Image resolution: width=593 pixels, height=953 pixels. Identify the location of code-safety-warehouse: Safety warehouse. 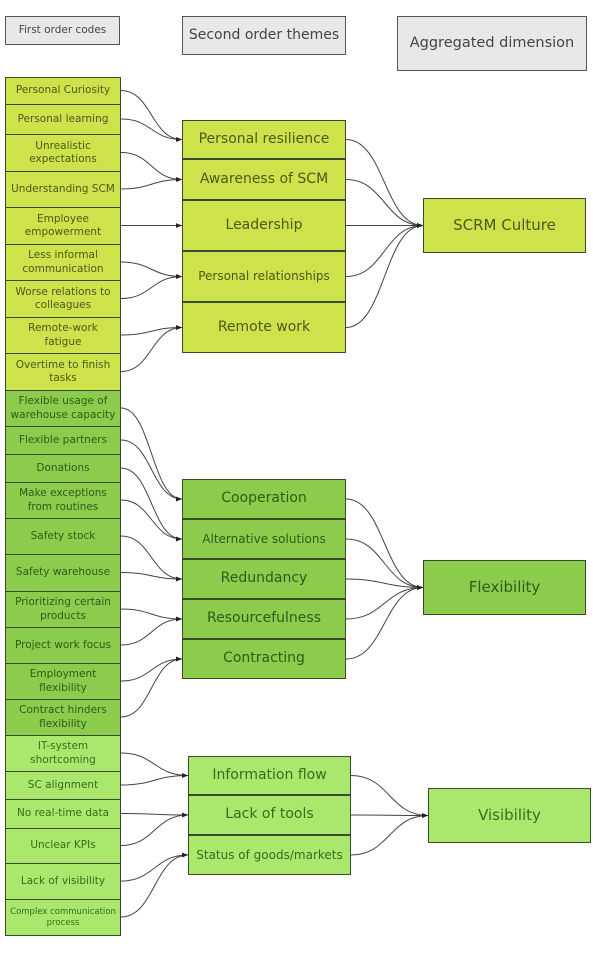
(63, 573).